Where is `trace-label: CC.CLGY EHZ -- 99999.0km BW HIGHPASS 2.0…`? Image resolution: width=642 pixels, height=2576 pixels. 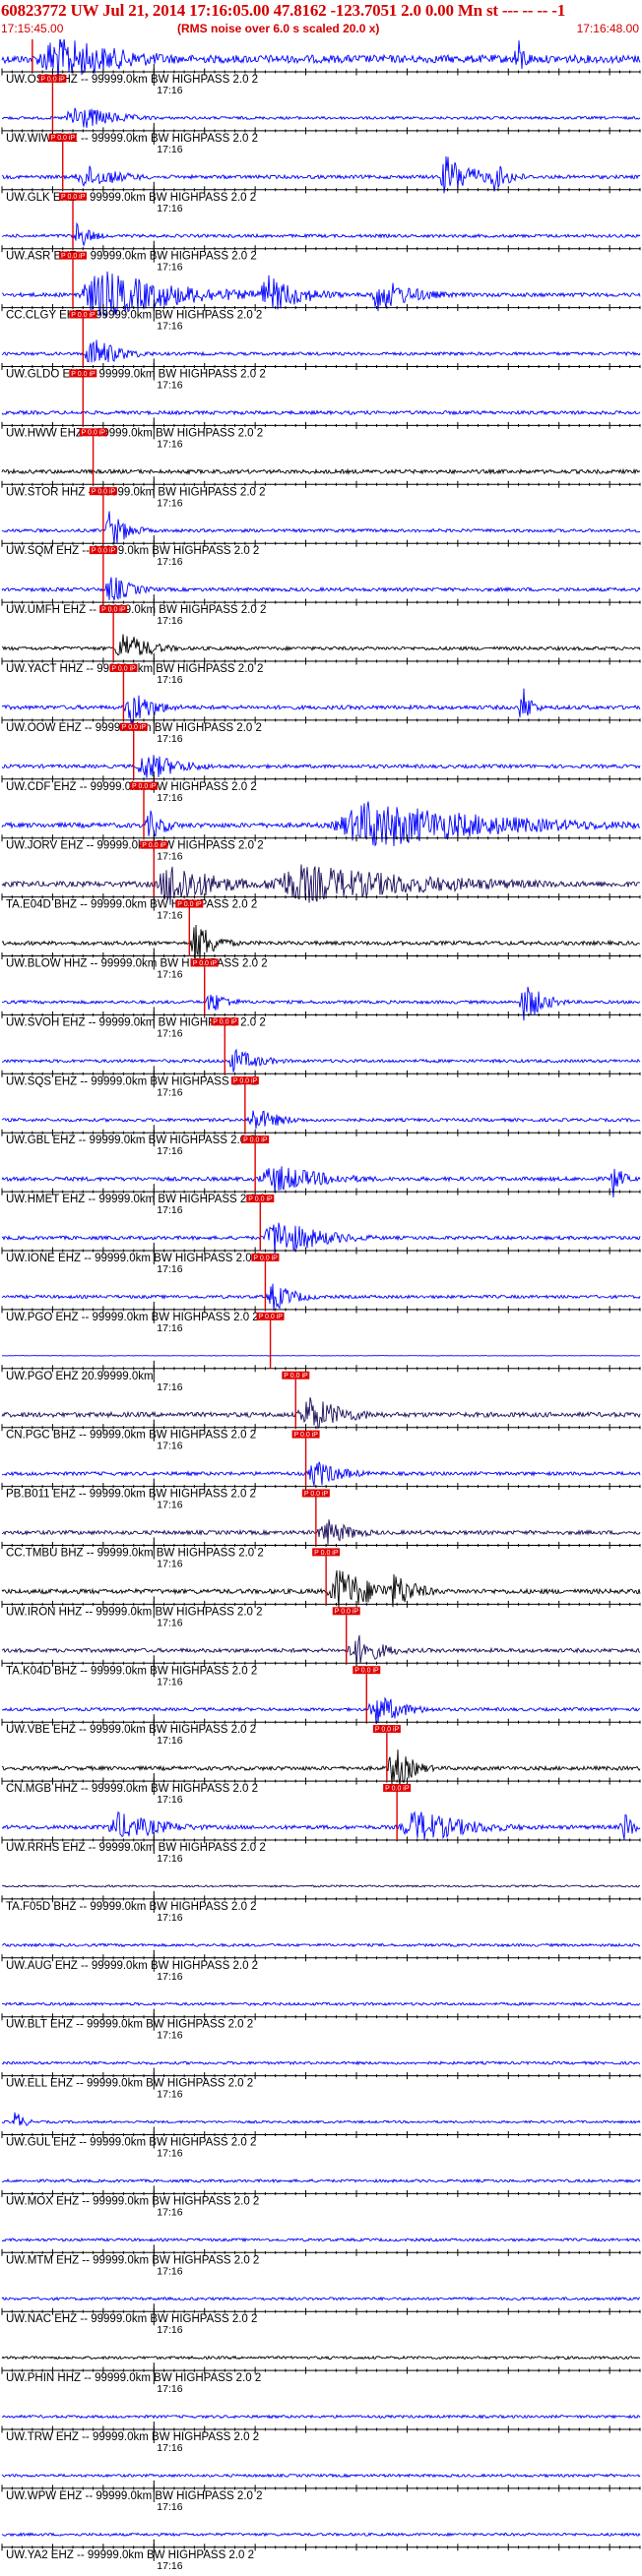
trace-label: CC.CLGY EHZ -- 99999.0km BW HIGHPASS 2.0… is located at coordinates (134, 316).